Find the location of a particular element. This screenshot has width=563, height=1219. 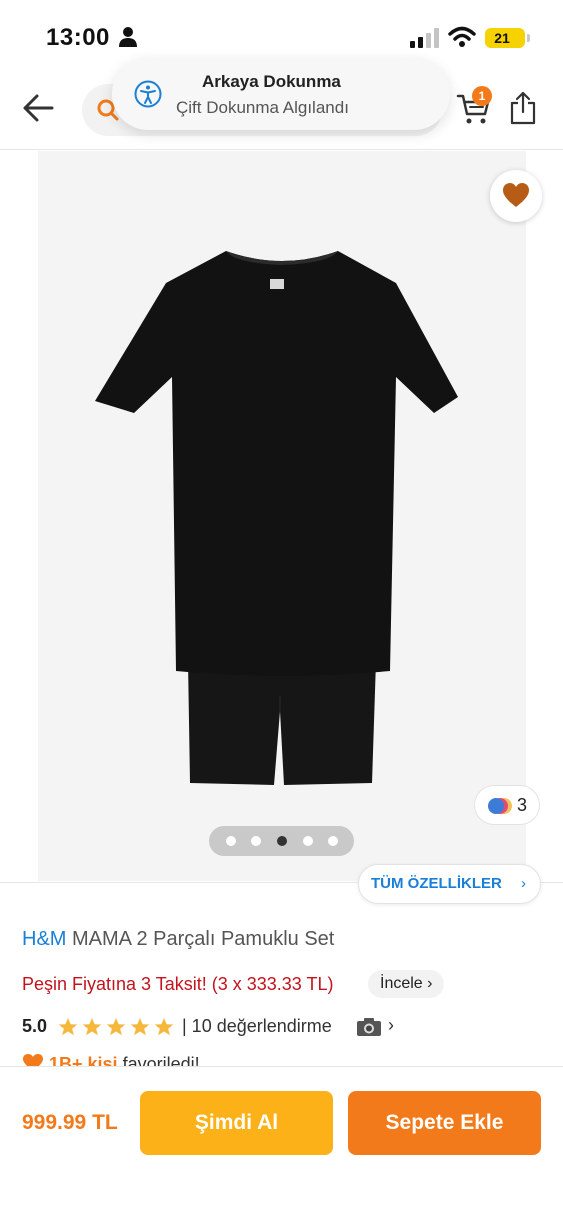

color-options-button: 3 is located at coordinates (507, 805).